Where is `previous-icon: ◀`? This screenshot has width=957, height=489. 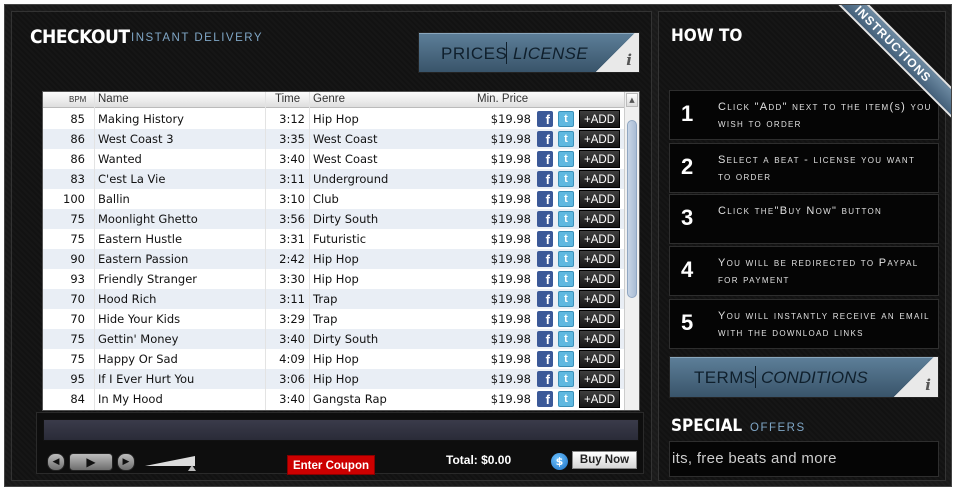
previous-icon: ◀ is located at coordinates (56, 462).